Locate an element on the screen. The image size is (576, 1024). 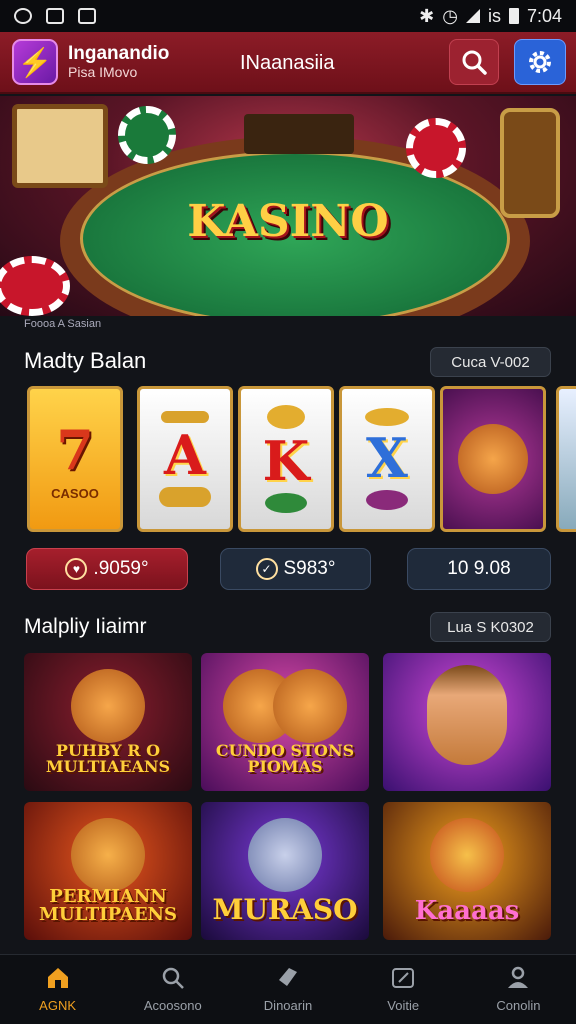
tag-icon is located at coordinates (288, 977).